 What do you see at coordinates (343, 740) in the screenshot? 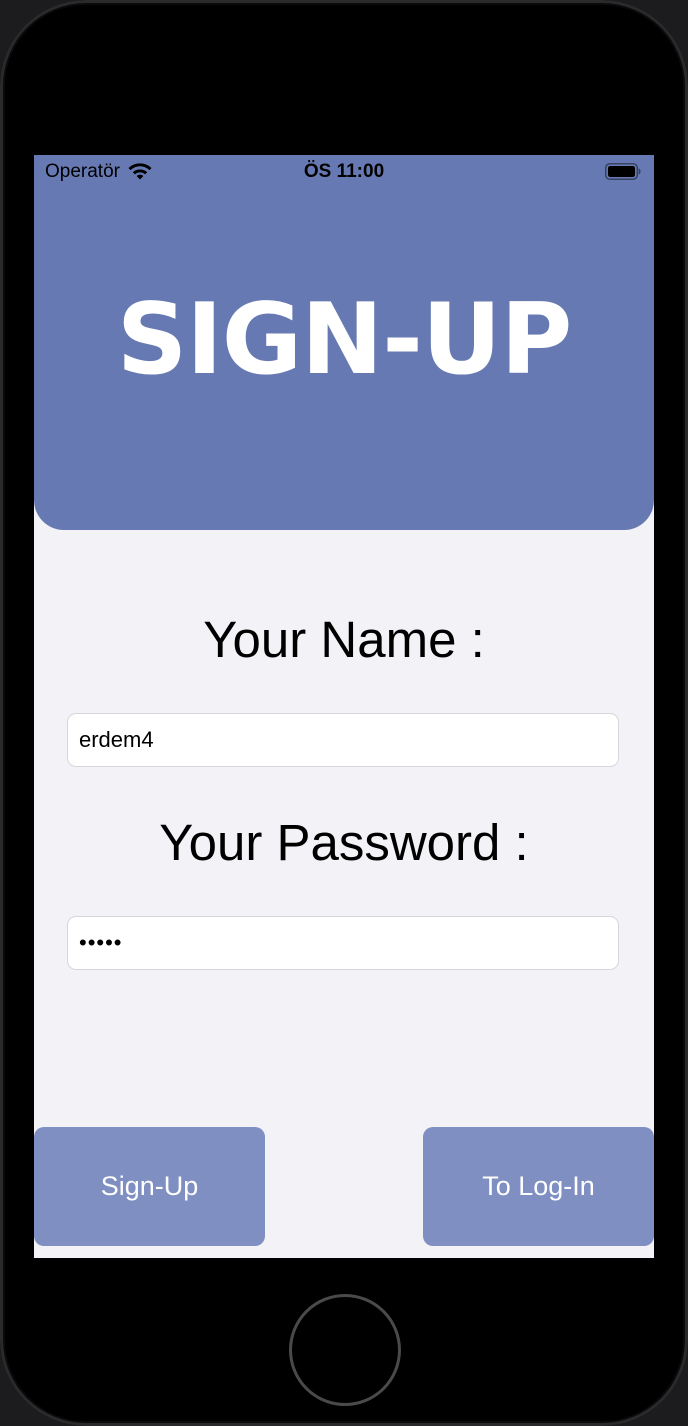
I see `name-input` at bounding box center [343, 740].